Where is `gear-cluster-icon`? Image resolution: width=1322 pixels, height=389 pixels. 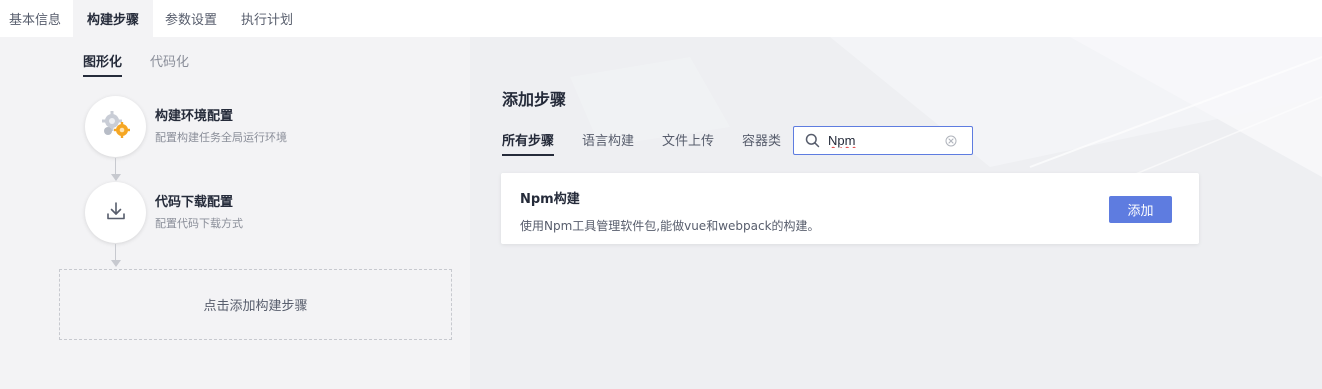
gear-cluster-icon is located at coordinates (116, 127).